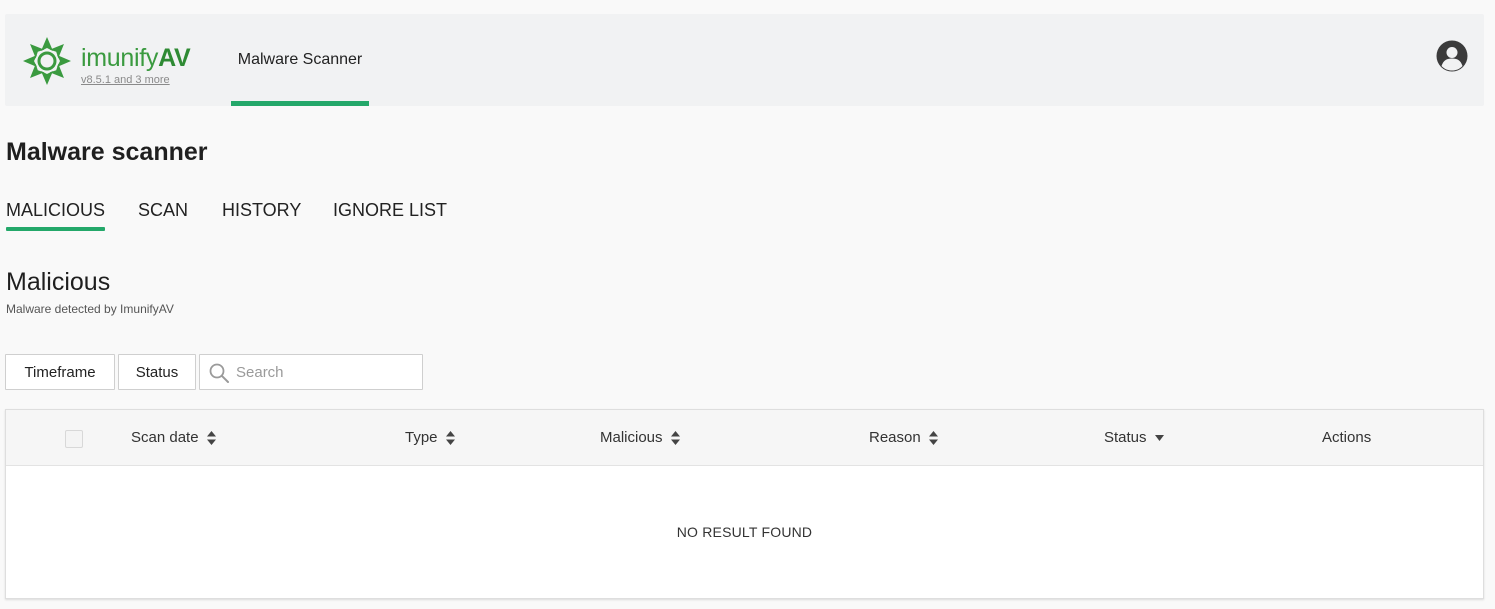  I want to click on column-header-reason: Reason, so click(903, 437).